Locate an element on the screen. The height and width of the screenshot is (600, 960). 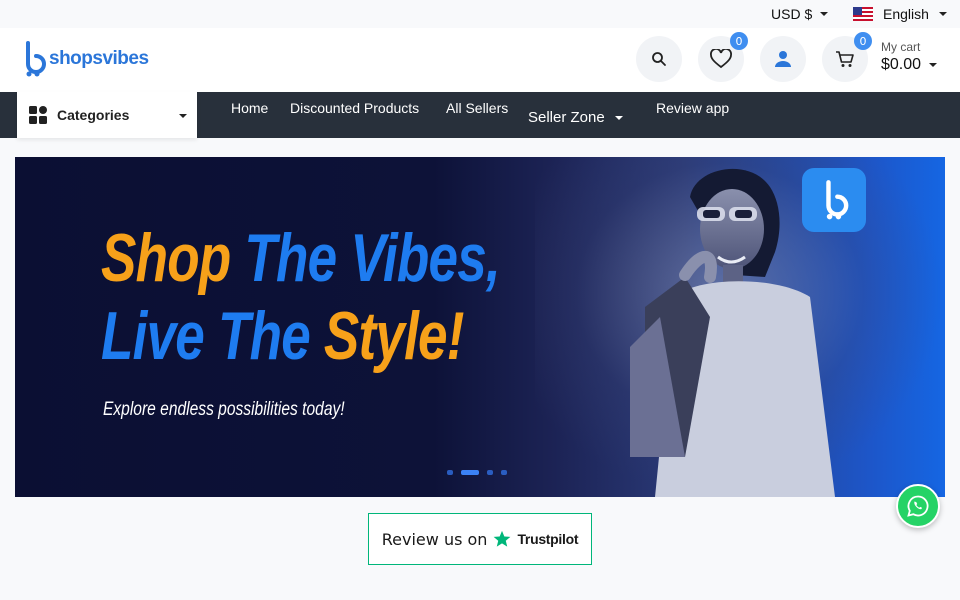
wishlist-button: 0 is located at coordinates (723, 57).